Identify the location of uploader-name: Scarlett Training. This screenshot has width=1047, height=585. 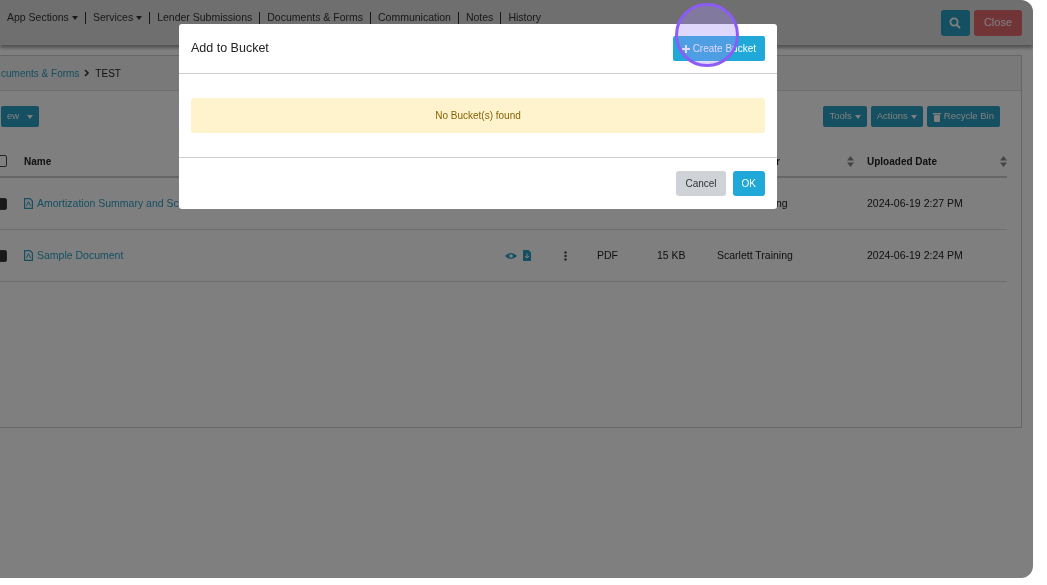
(755, 255).